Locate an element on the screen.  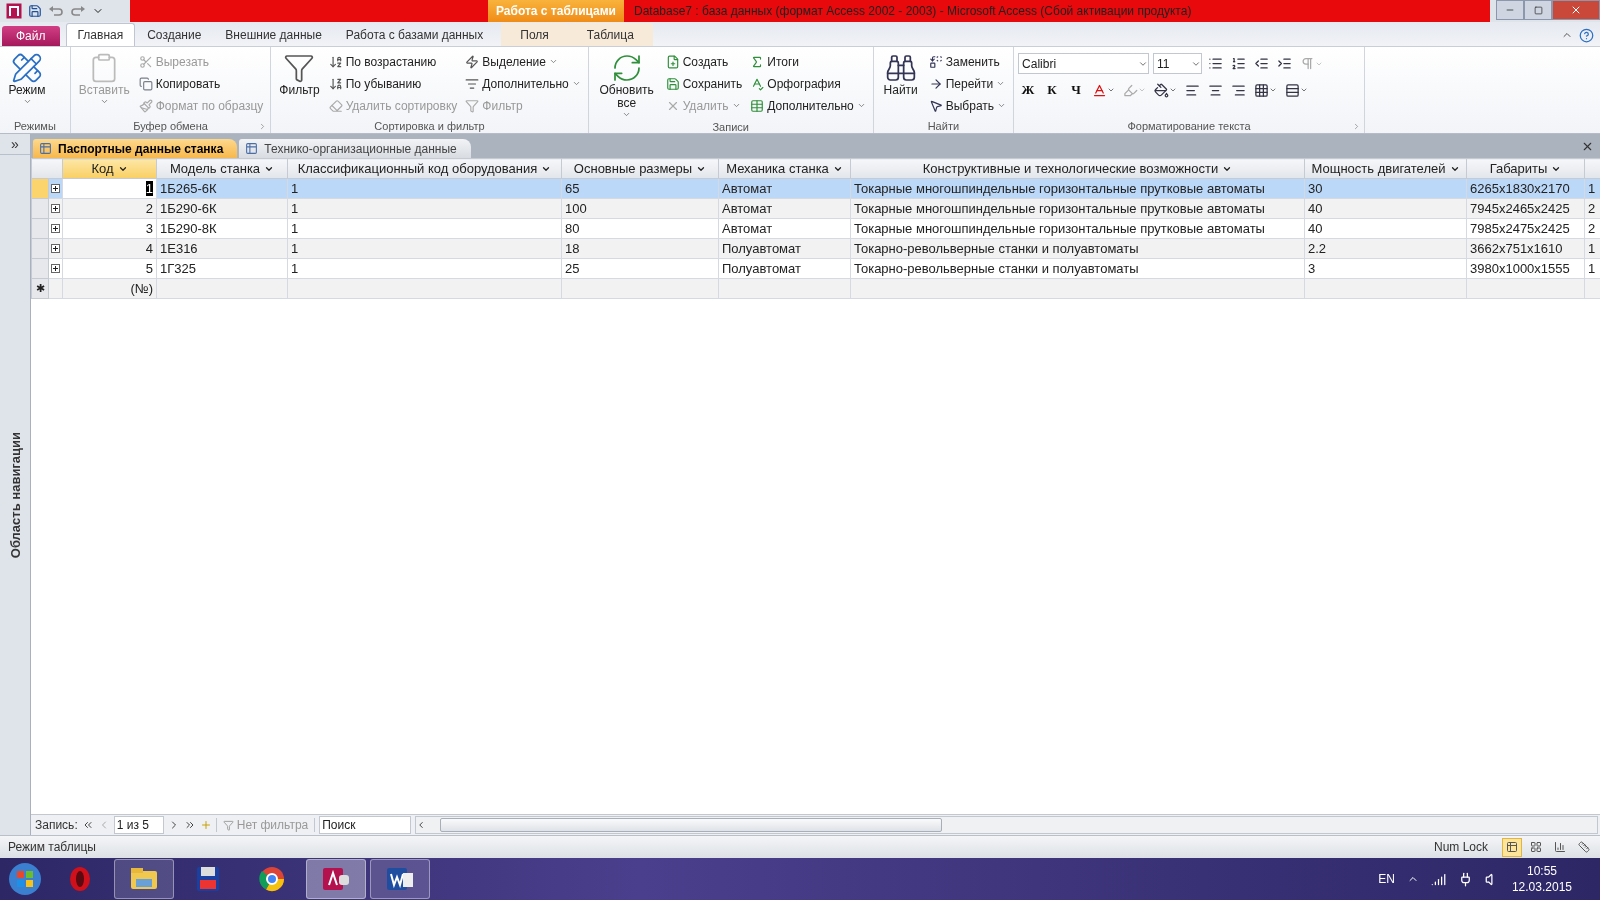
font-combo: Calibri is located at coordinates (1084, 63).